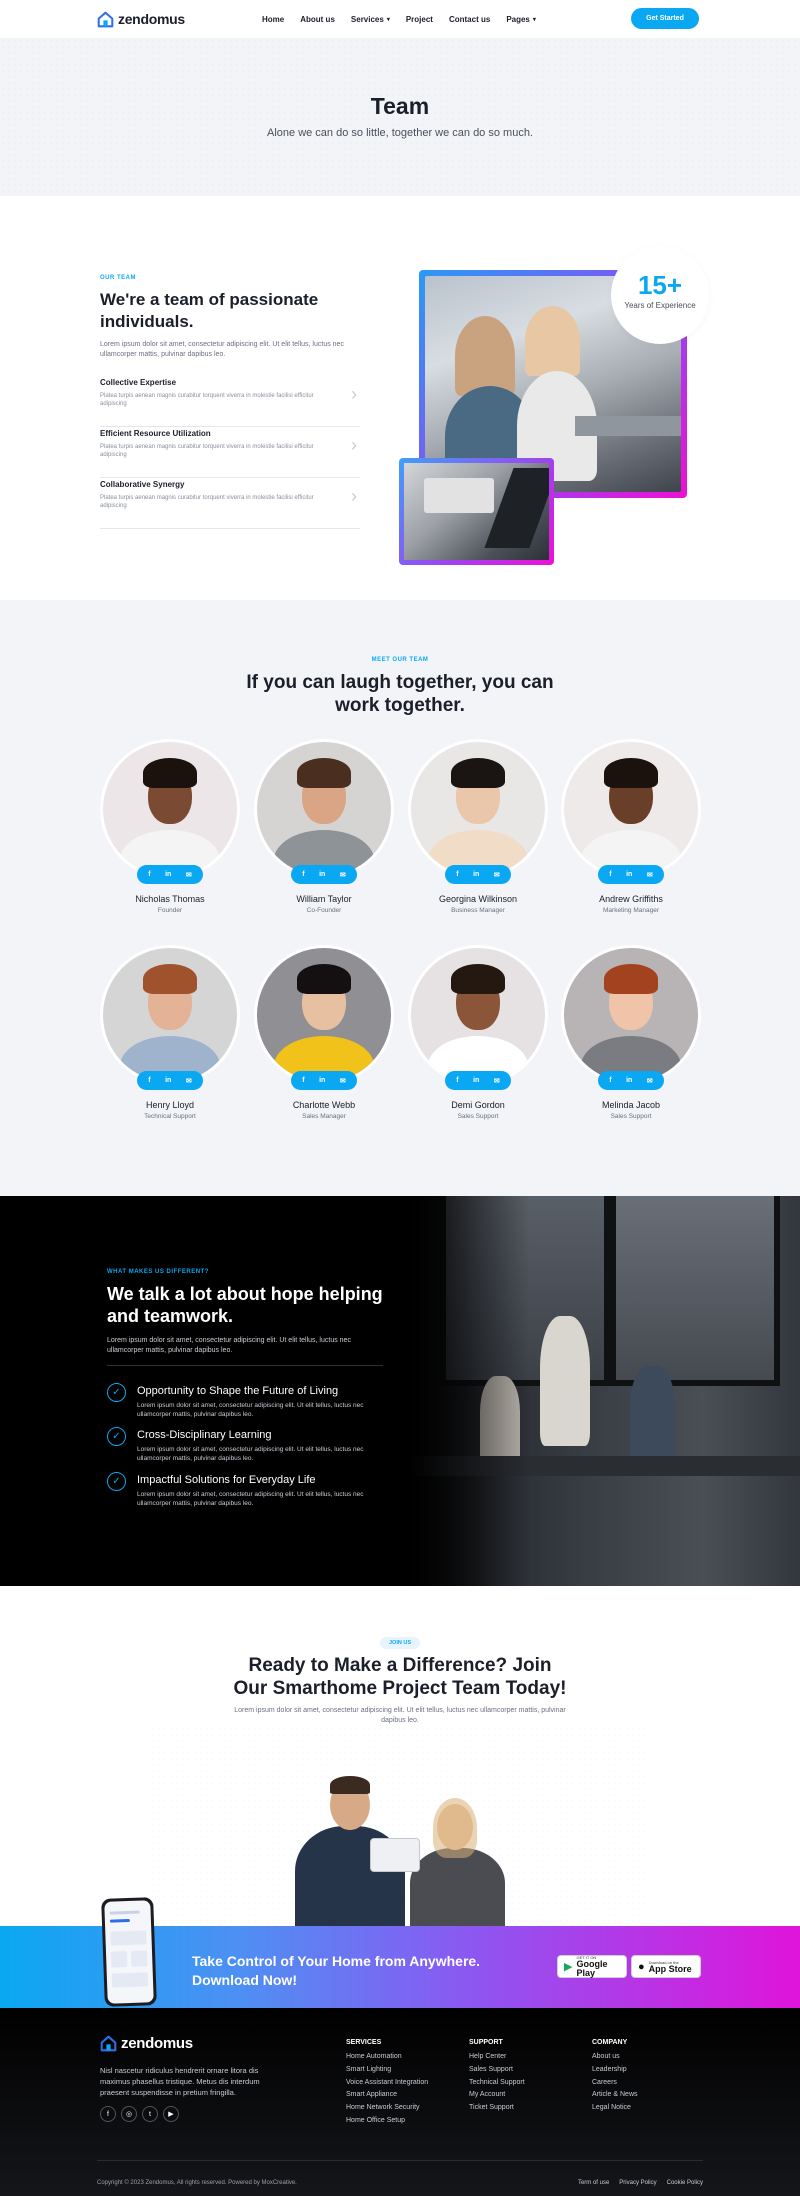 This screenshot has height=2196, width=800. I want to click on google-play-text: GET IT ON Google Play, so click(598, 1966).